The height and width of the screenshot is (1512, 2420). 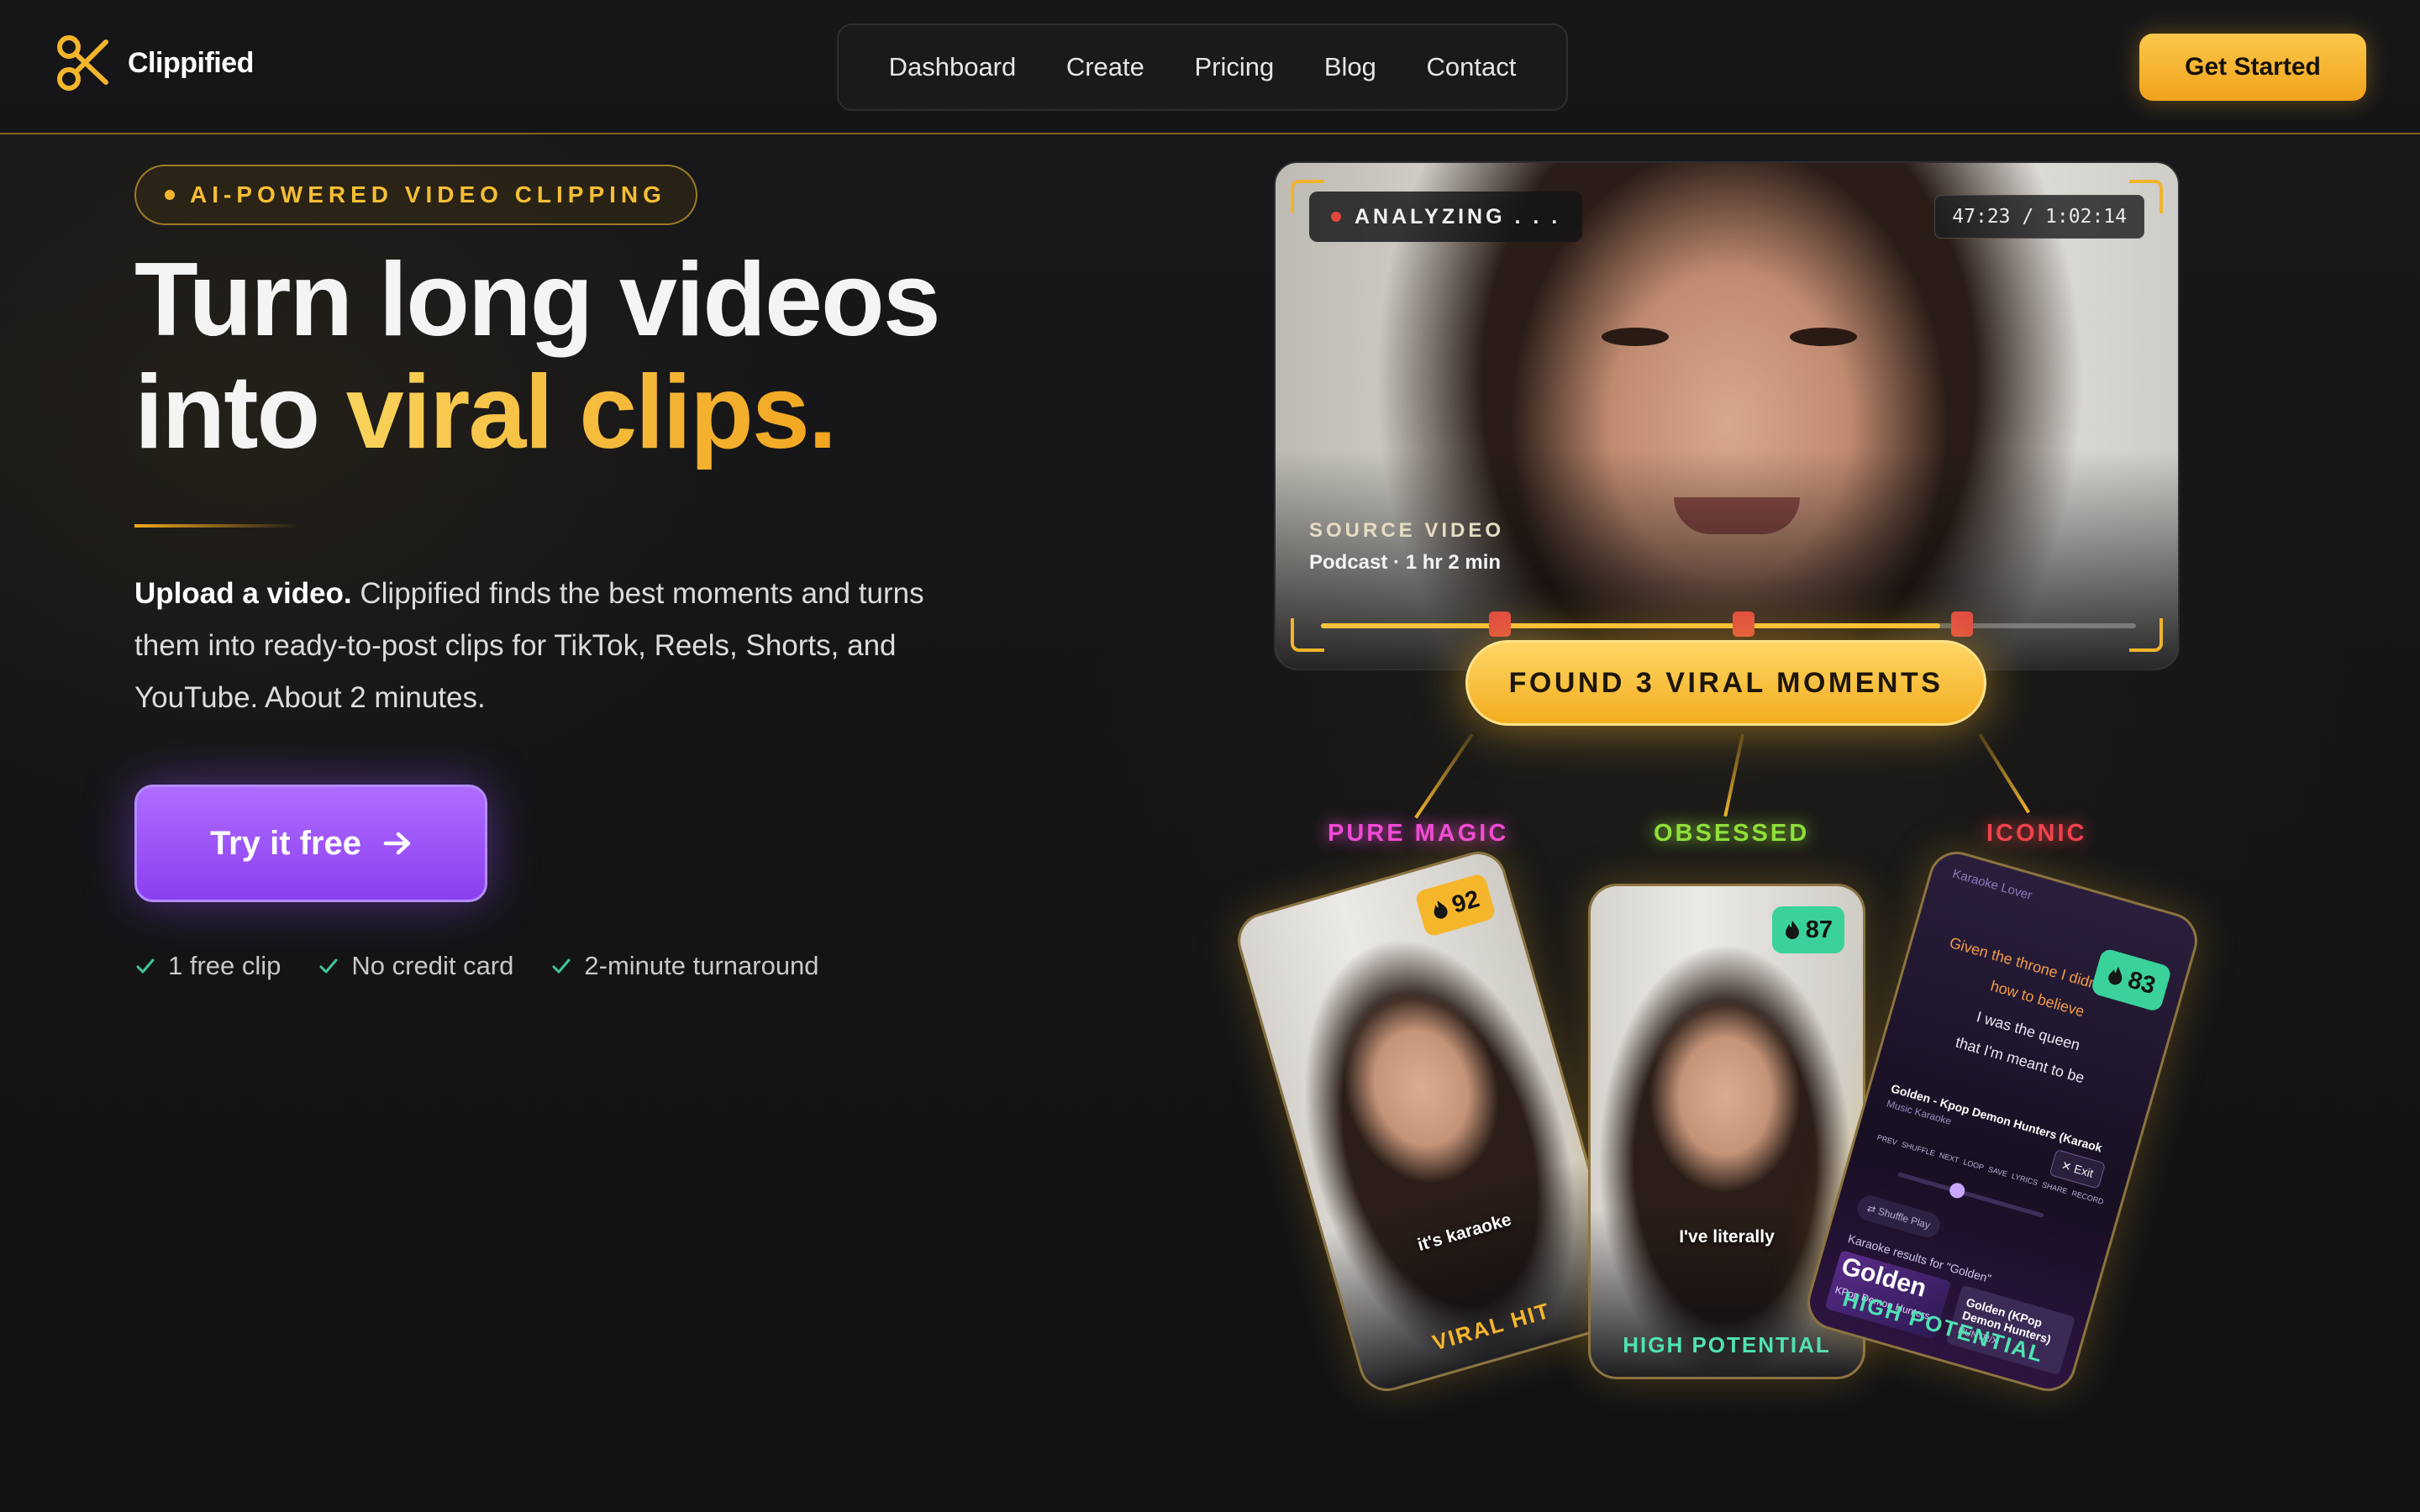 What do you see at coordinates (1406, 562) in the screenshot?
I see `source-video-meta: Podcast · 1 hr 2 min` at bounding box center [1406, 562].